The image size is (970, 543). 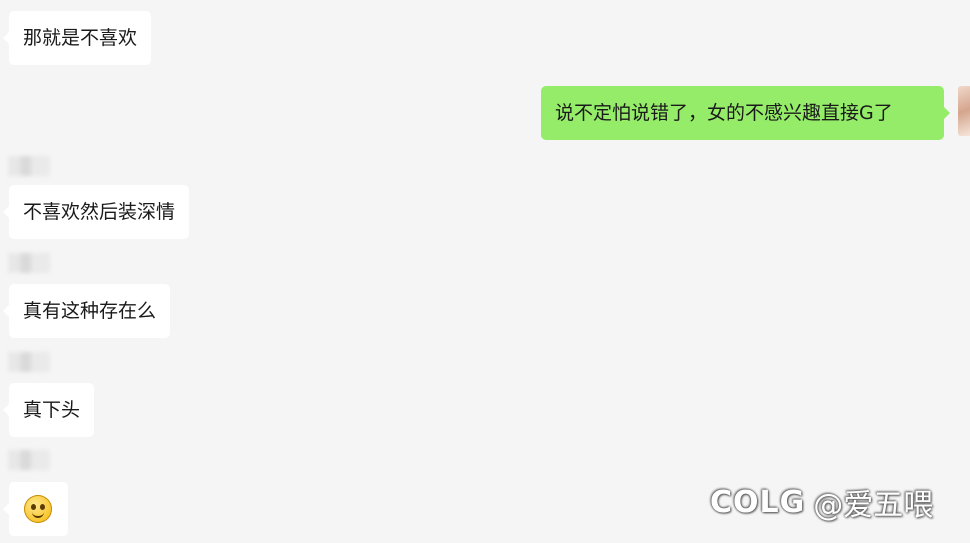 I want to click on message-bubble-outgoing: 说不定怕说错了，女的不感兴趣直接G了, so click(x=745, y=113).